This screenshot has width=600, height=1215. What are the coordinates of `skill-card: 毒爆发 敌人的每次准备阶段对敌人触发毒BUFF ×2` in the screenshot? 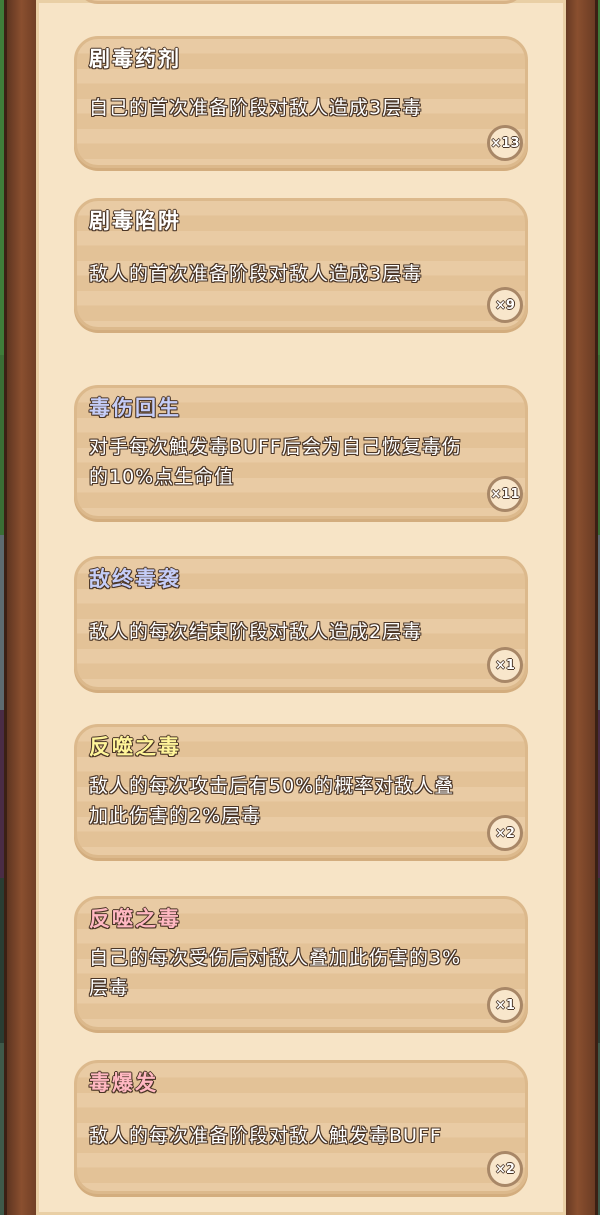 It's located at (301, 1127).